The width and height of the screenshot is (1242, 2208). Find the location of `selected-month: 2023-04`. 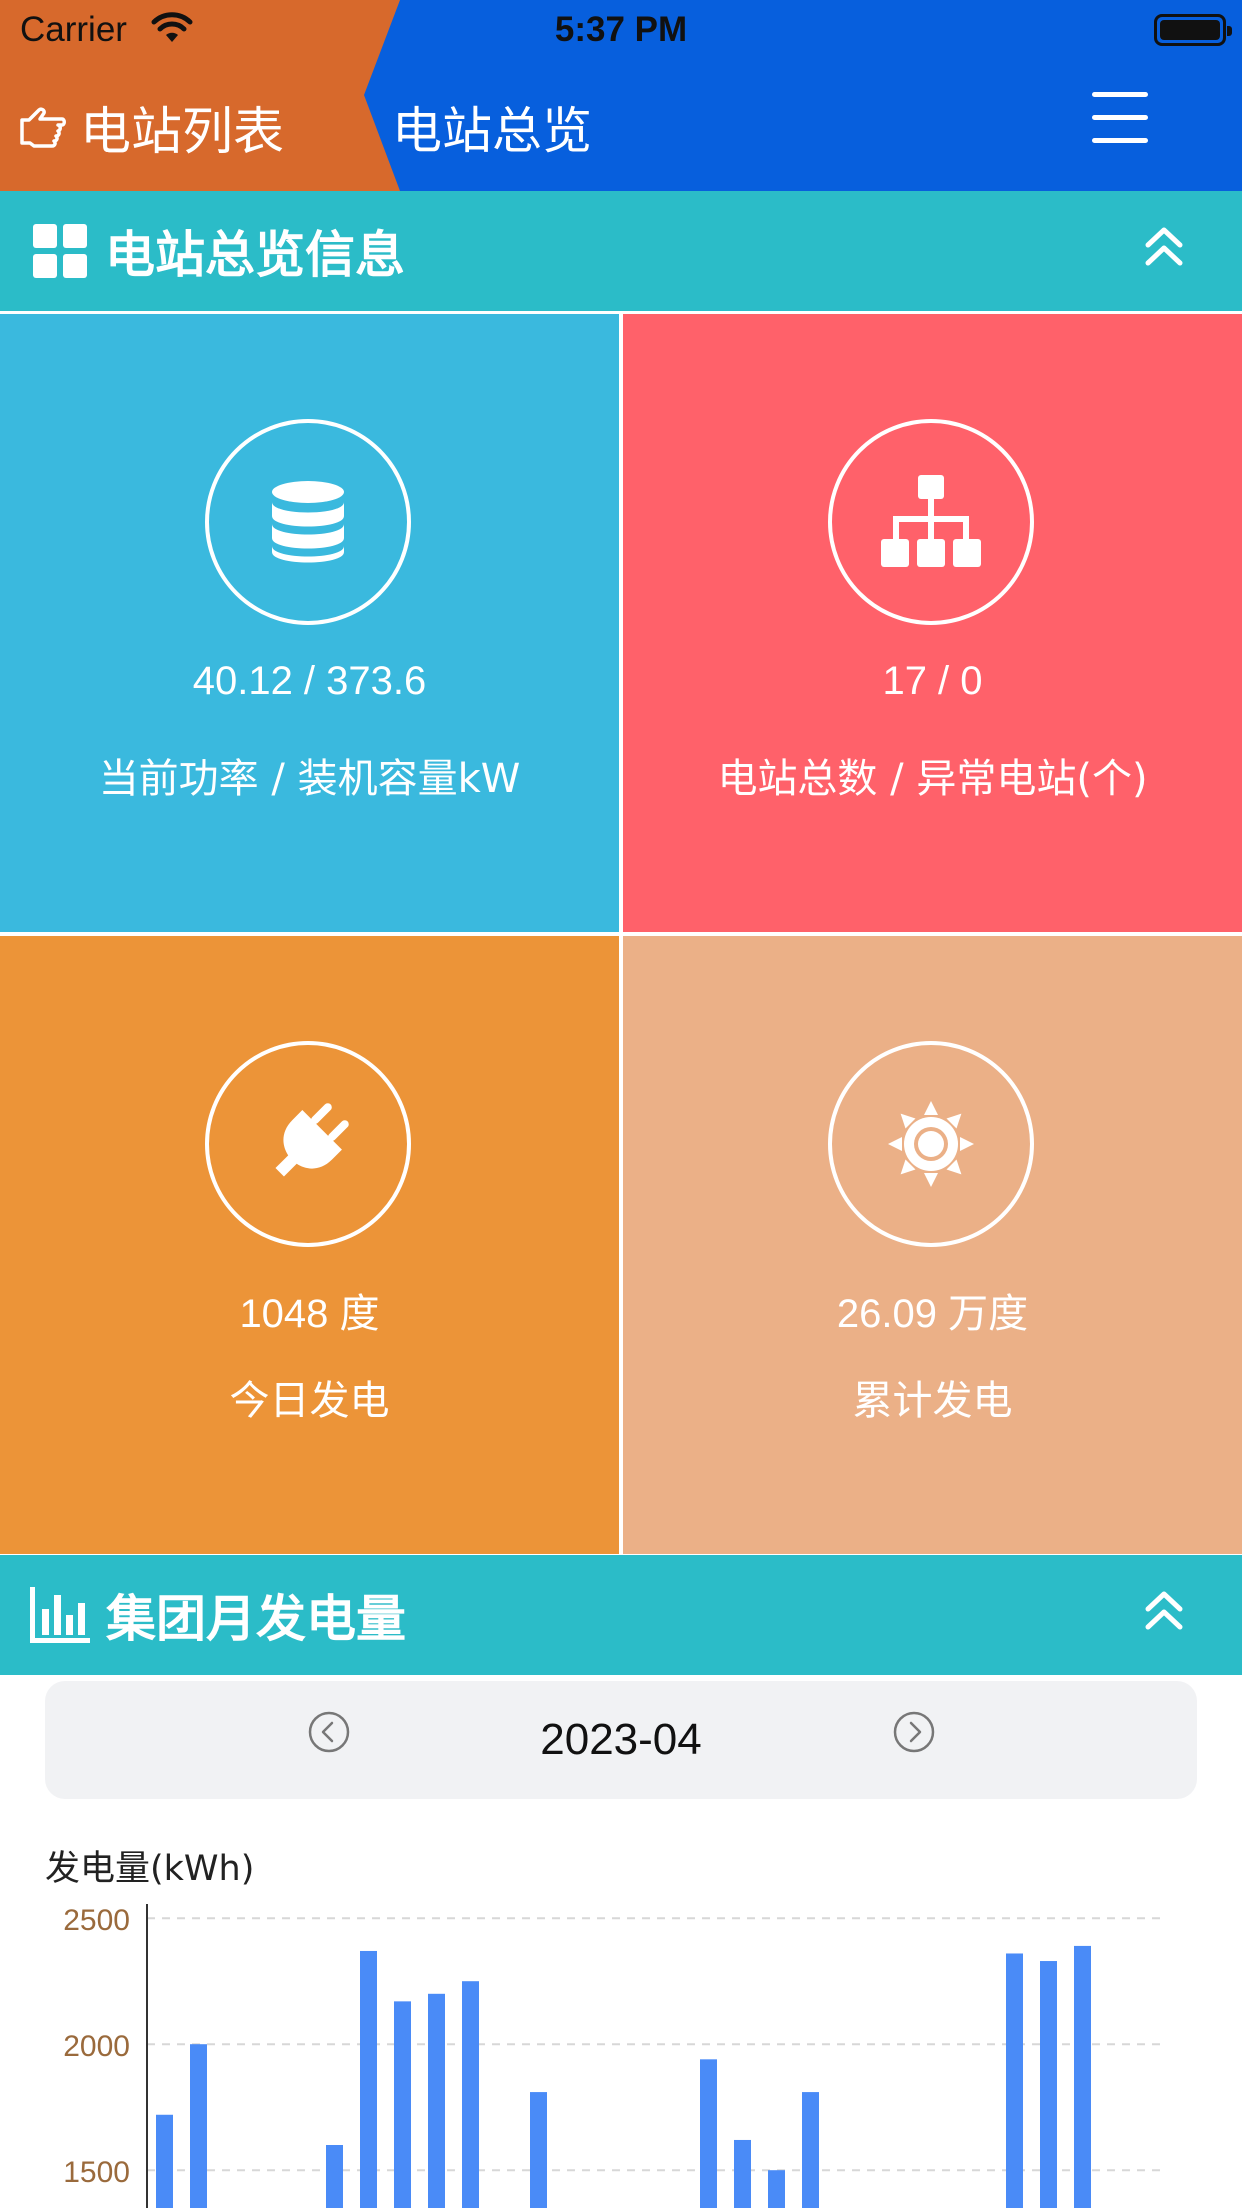

selected-month: 2023-04 is located at coordinates (621, 1740).